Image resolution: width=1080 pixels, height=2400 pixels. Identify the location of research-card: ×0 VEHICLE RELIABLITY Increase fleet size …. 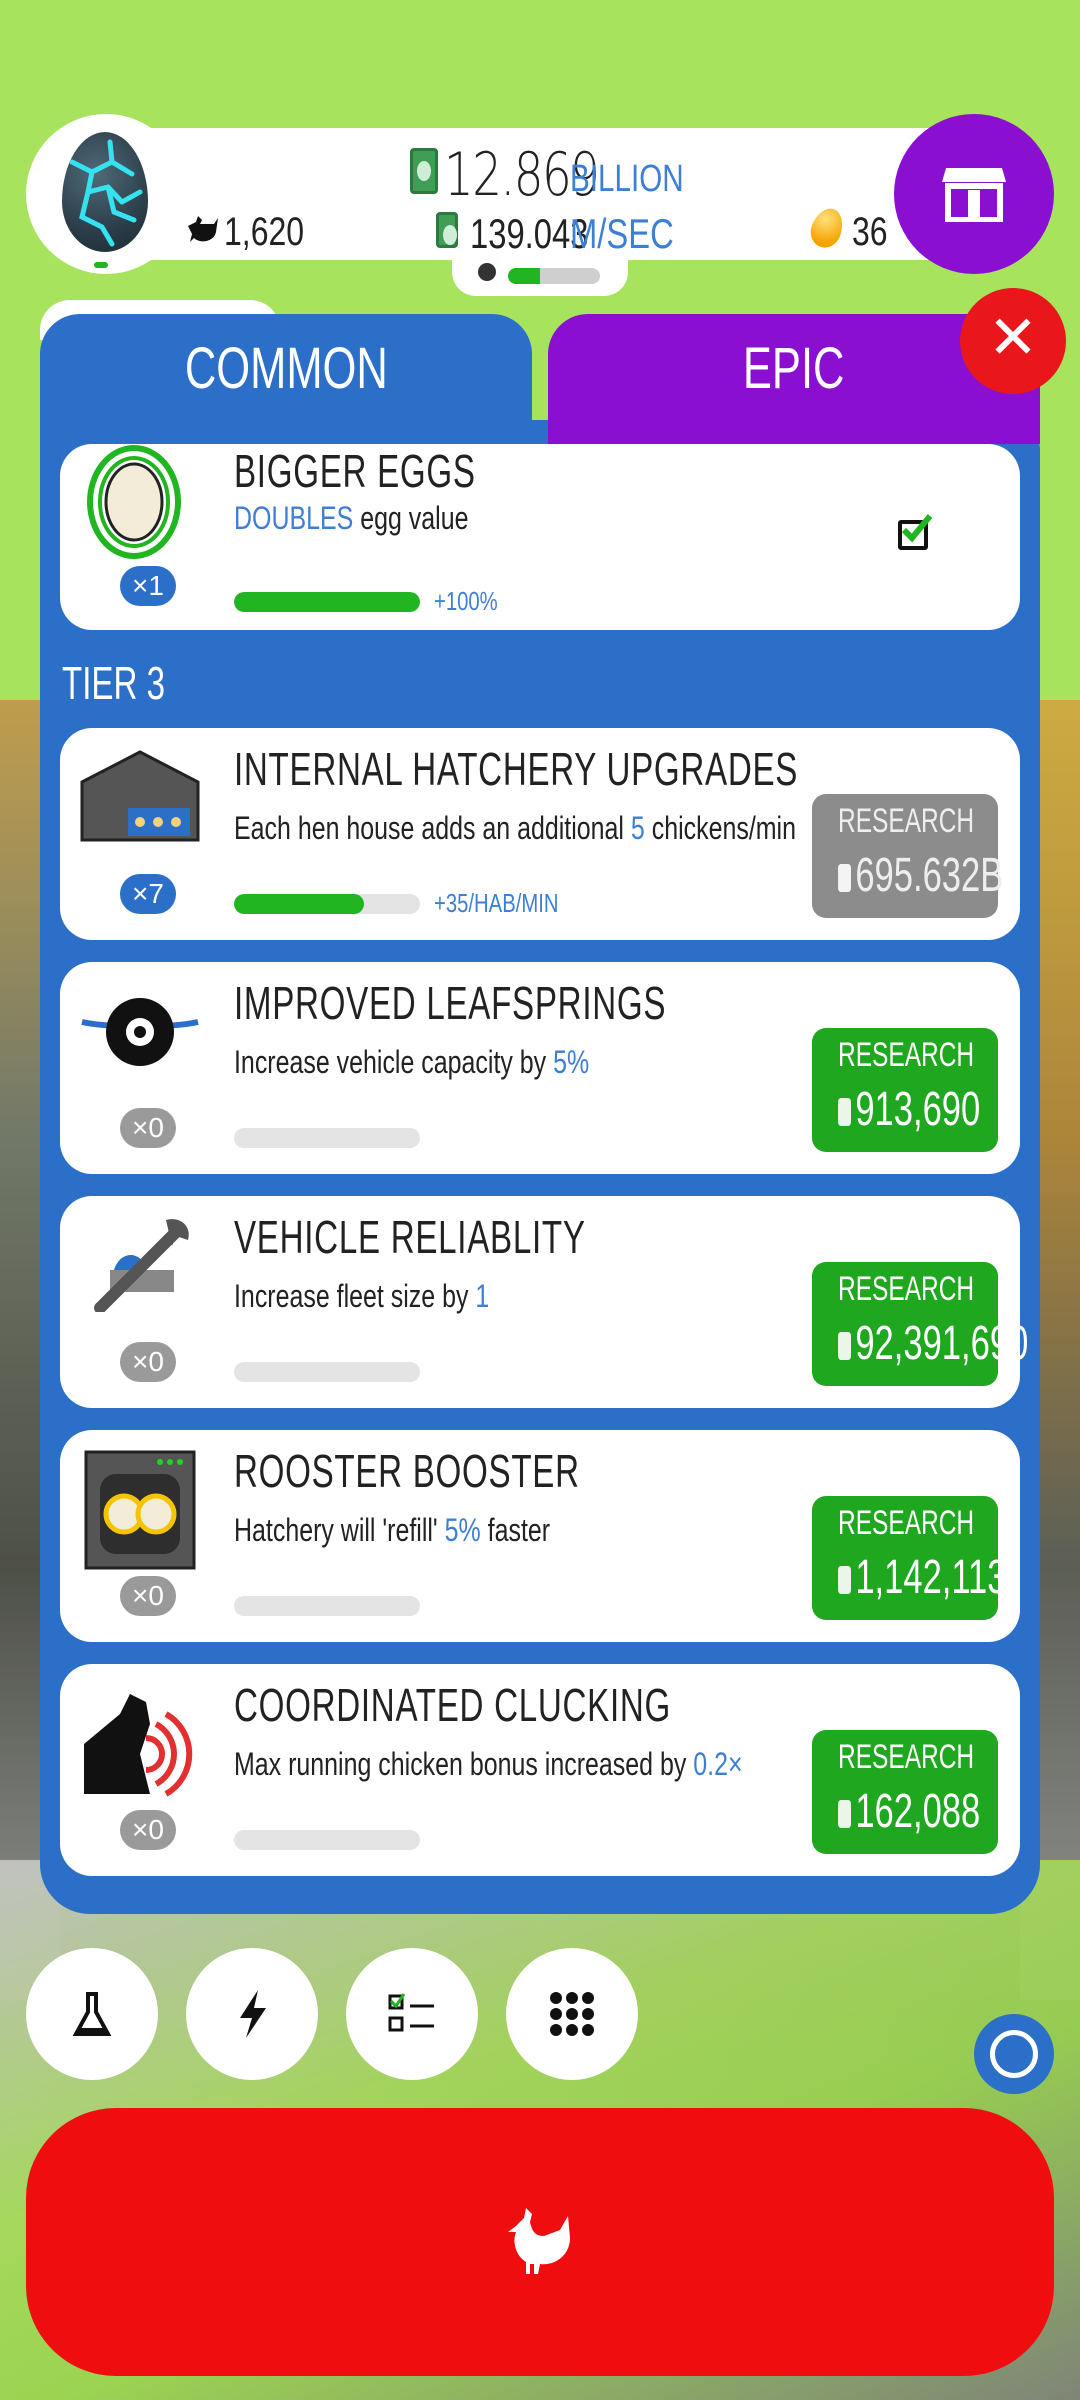
(544, 1302).